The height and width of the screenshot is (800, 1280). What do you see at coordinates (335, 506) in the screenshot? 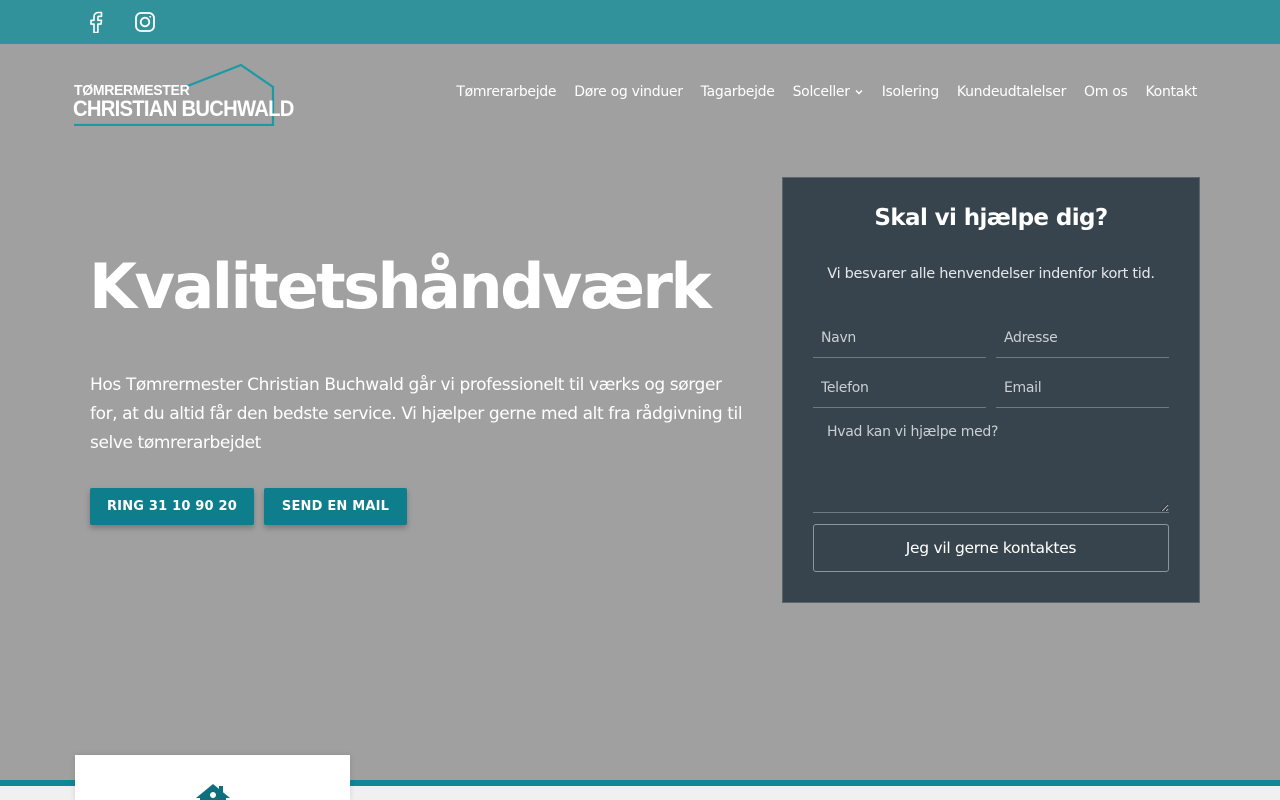
I see `send-mail-button: SEND EN MAIL` at bounding box center [335, 506].